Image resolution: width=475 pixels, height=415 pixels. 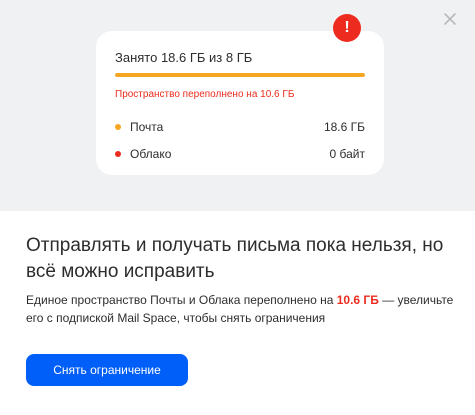 I want to click on storage-usage-title: Занято 18.6 ГБ из 8 ГБ, so click(x=184, y=57).